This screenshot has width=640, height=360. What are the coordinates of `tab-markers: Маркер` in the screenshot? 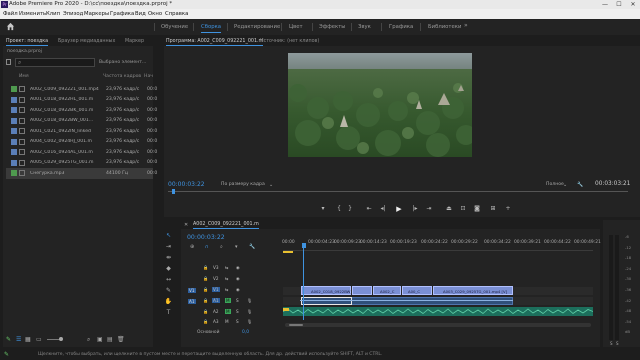 It's located at (134, 41).